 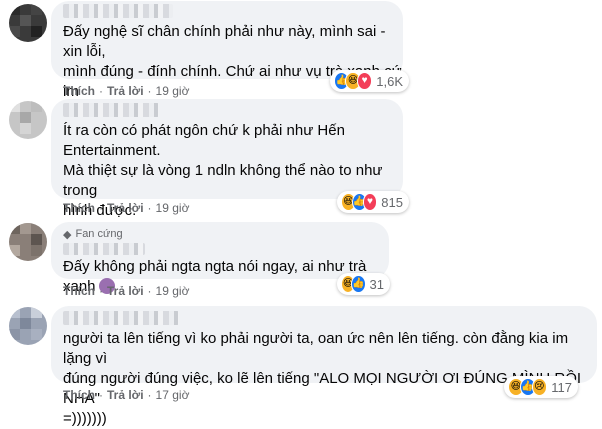 I want to click on reaction-summary: 😆 👍 31, so click(x=363, y=284).